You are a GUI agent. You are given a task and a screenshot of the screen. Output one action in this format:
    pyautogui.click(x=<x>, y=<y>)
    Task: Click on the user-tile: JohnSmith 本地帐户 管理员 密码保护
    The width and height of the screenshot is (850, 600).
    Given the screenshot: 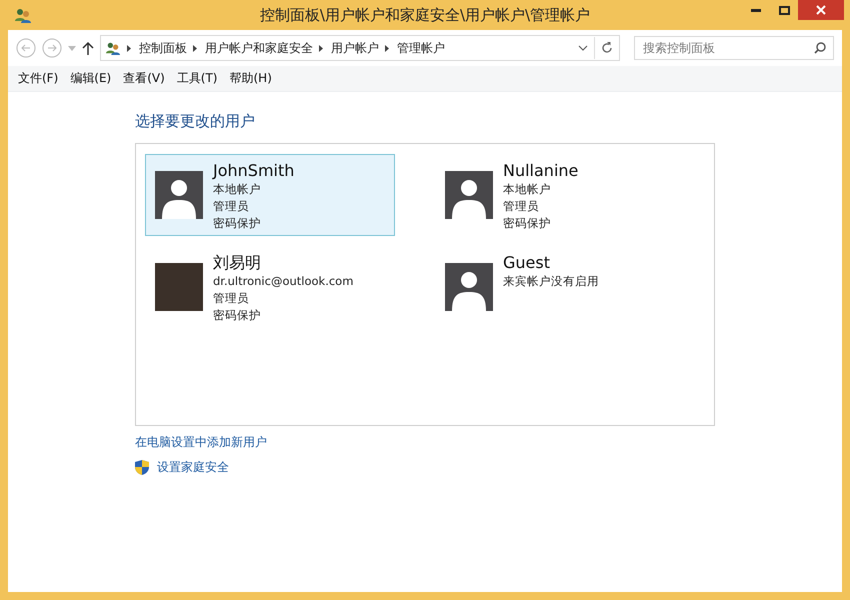 What is the action you would take?
    pyautogui.click(x=270, y=195)
    